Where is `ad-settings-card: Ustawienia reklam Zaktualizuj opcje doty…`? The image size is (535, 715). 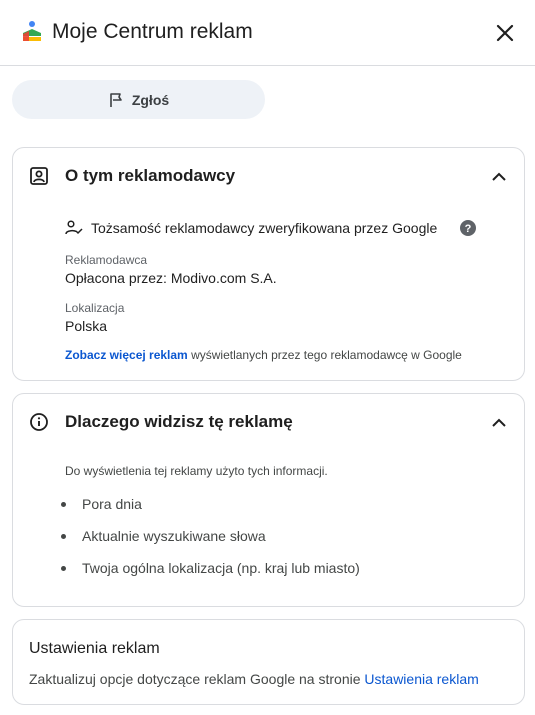 ad-settings-card: Ustawienia reklam Zaktualizuj opcje doty… is located at coordinates (268, 662).